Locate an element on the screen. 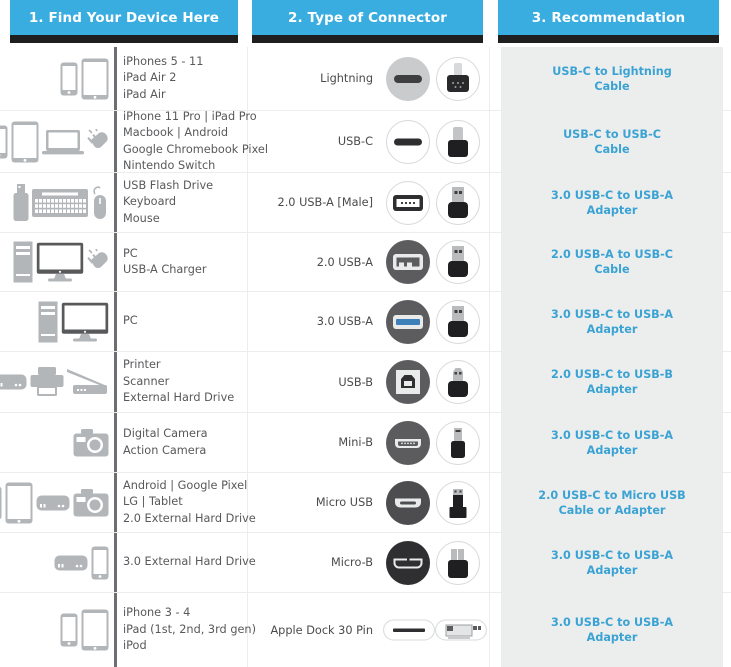  recommendation-cell: 2.0 USB-C to USB-B Adapter is located at coordinates (610, 382).